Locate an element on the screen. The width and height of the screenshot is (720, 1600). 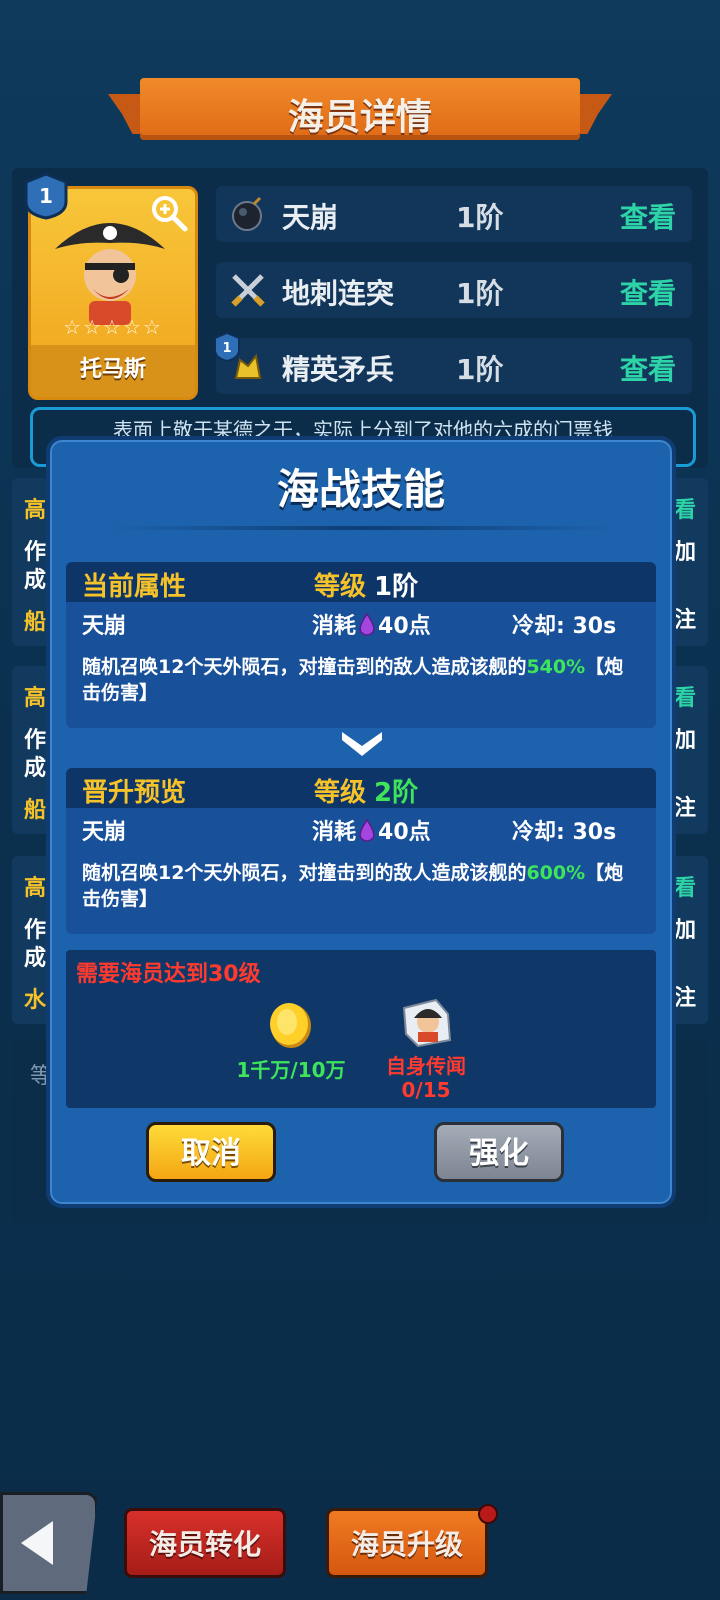
level-requirement: 需要海员达到30级 is located at coordinates (168, 974).